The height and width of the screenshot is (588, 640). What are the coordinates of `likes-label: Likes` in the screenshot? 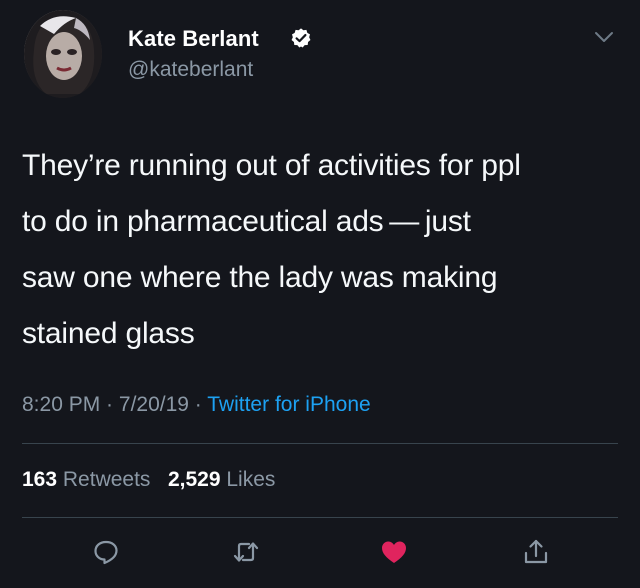 It's located at (251, 479).